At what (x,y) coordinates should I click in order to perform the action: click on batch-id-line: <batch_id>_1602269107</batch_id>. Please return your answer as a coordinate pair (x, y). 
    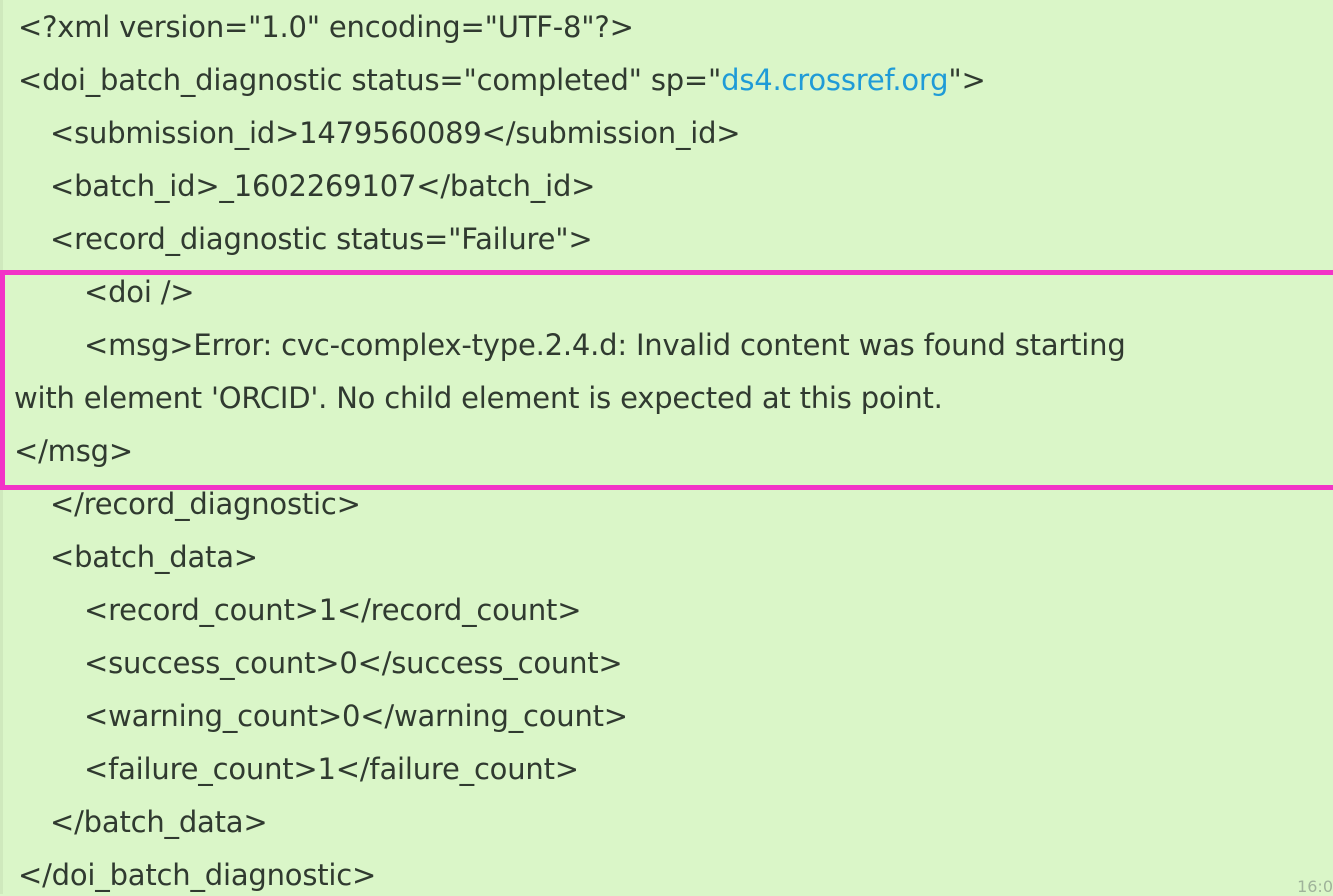
    Looking at the image, I should click on (323, 186).